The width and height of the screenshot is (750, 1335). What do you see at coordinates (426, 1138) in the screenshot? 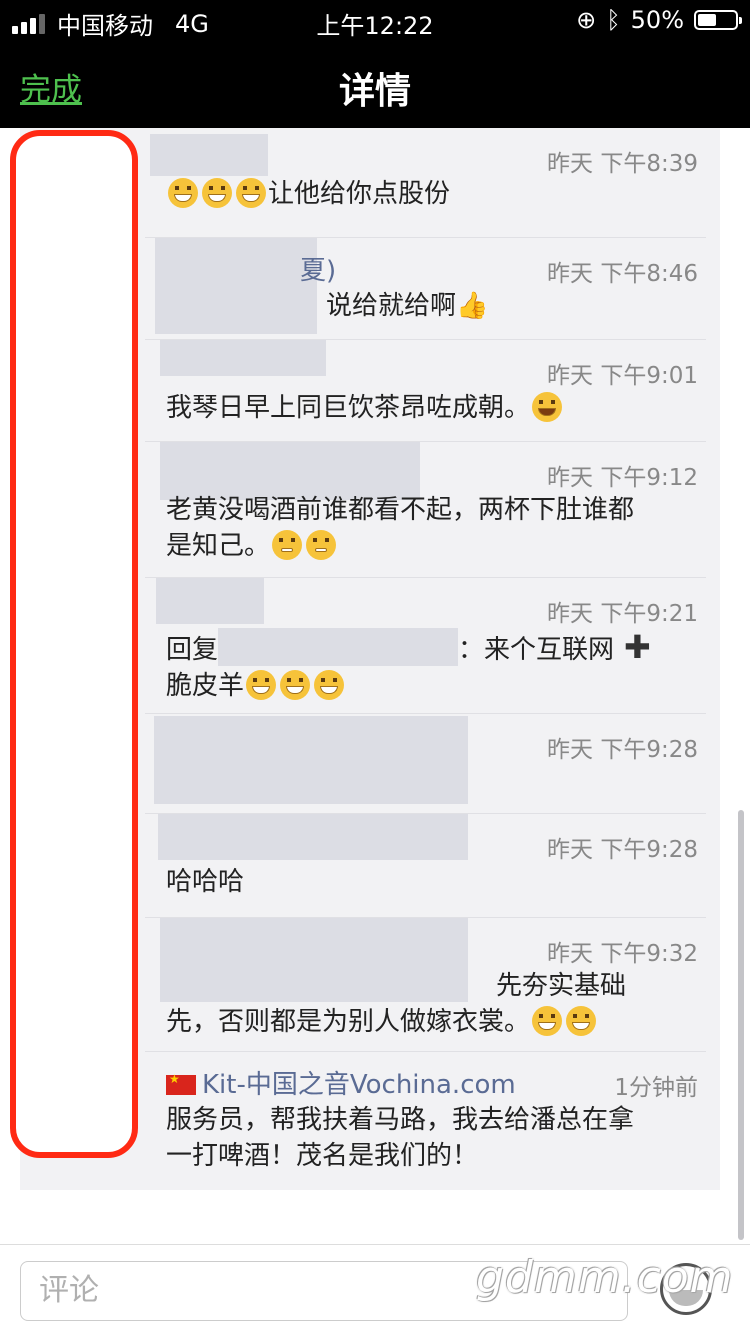
I see `comment-text: 服务员，帮我扶着马路，我去给潘总在拿 一打啤酒！茂名是我们的！` at bounding box center [426, 1138].